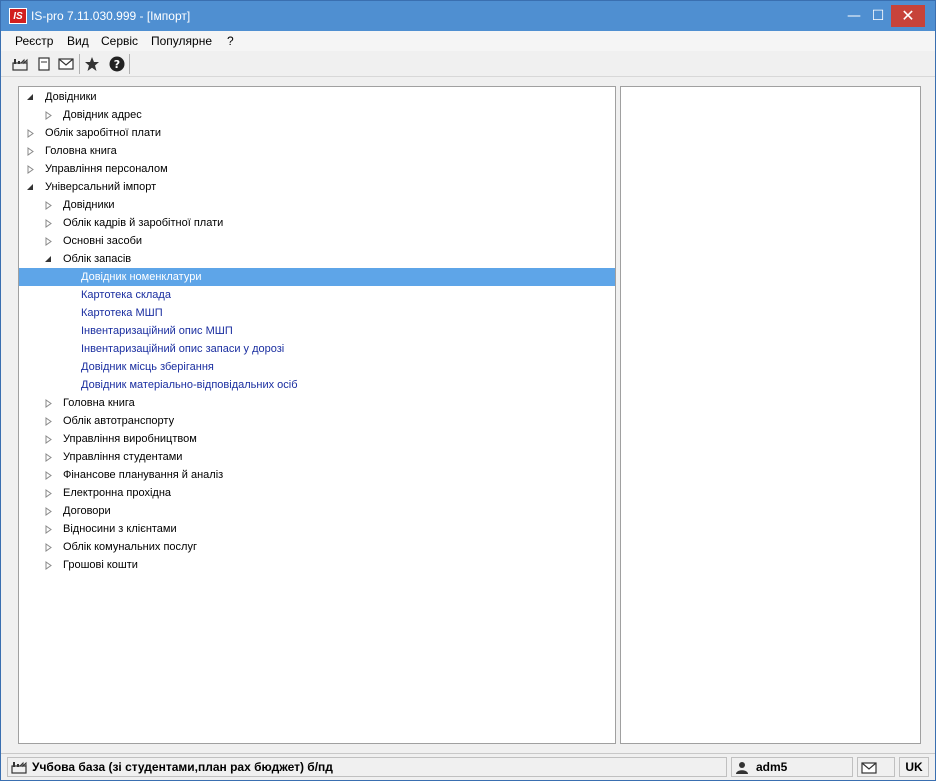 The height and width of the screenshot is (781, 936). What do you see at coordinates (230, 41) in the screenshot?
I see `menu-help: ?` at bounding box center [230, 41].